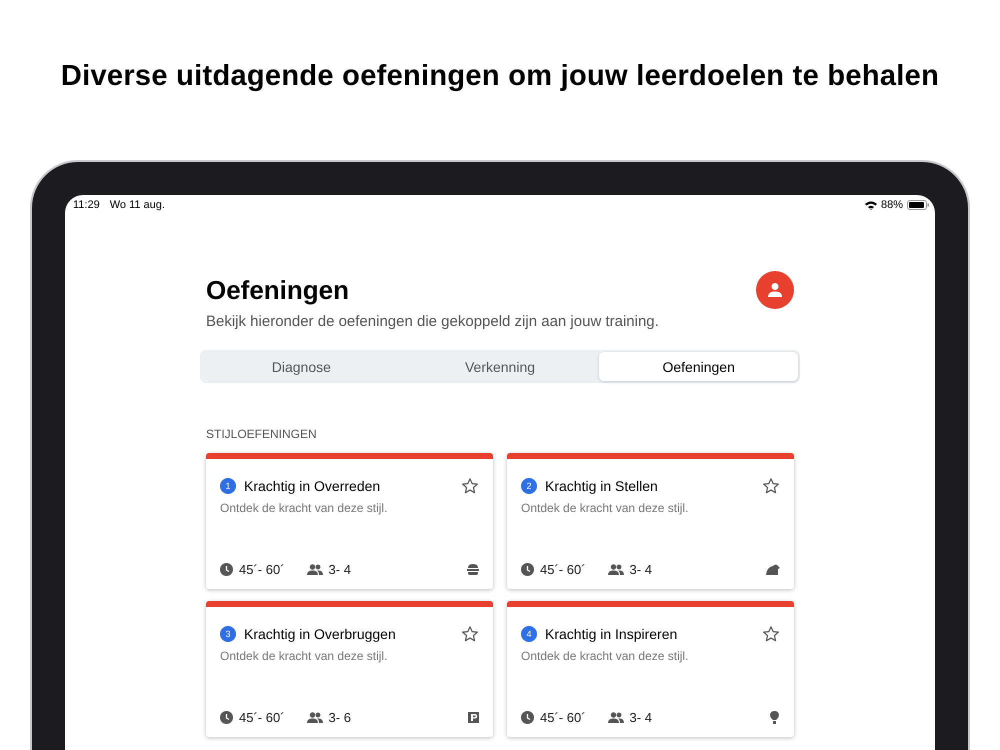 The height and width of the screenshot is (750, 1000). What do you see at coordinates (773, 569) in the screenshot?
I see `animal-icon` at bounding box center [773, 569].